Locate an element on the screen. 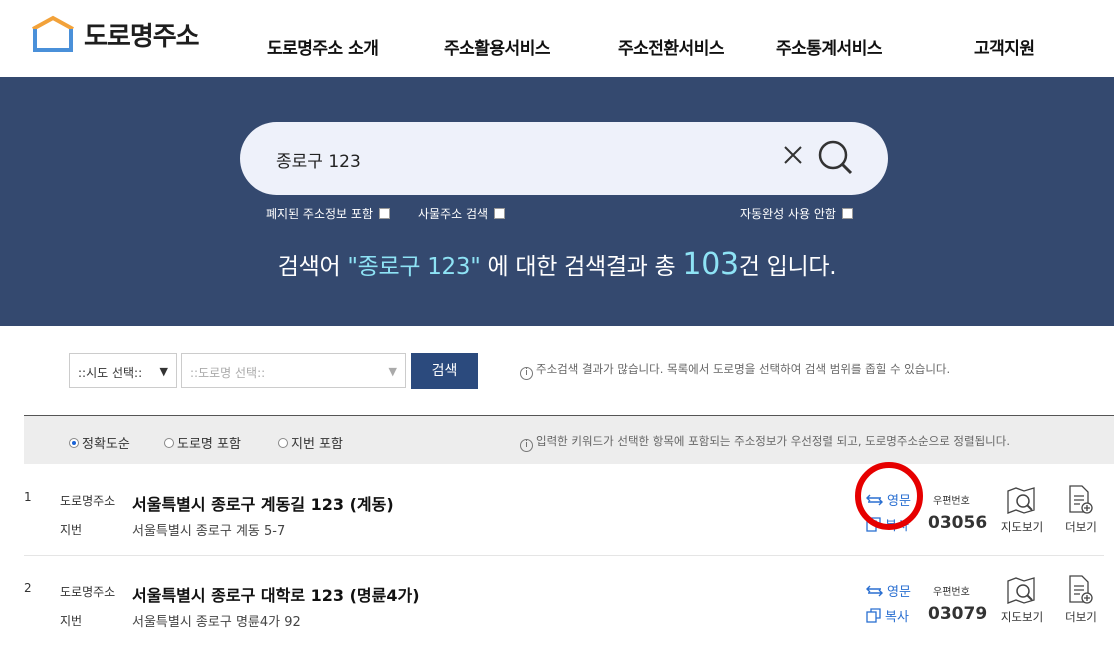 This screenshot has width=1114, height=648. option-abolished-label: 폐지된 주소정보 포함 is located at coordinates (319, 214).